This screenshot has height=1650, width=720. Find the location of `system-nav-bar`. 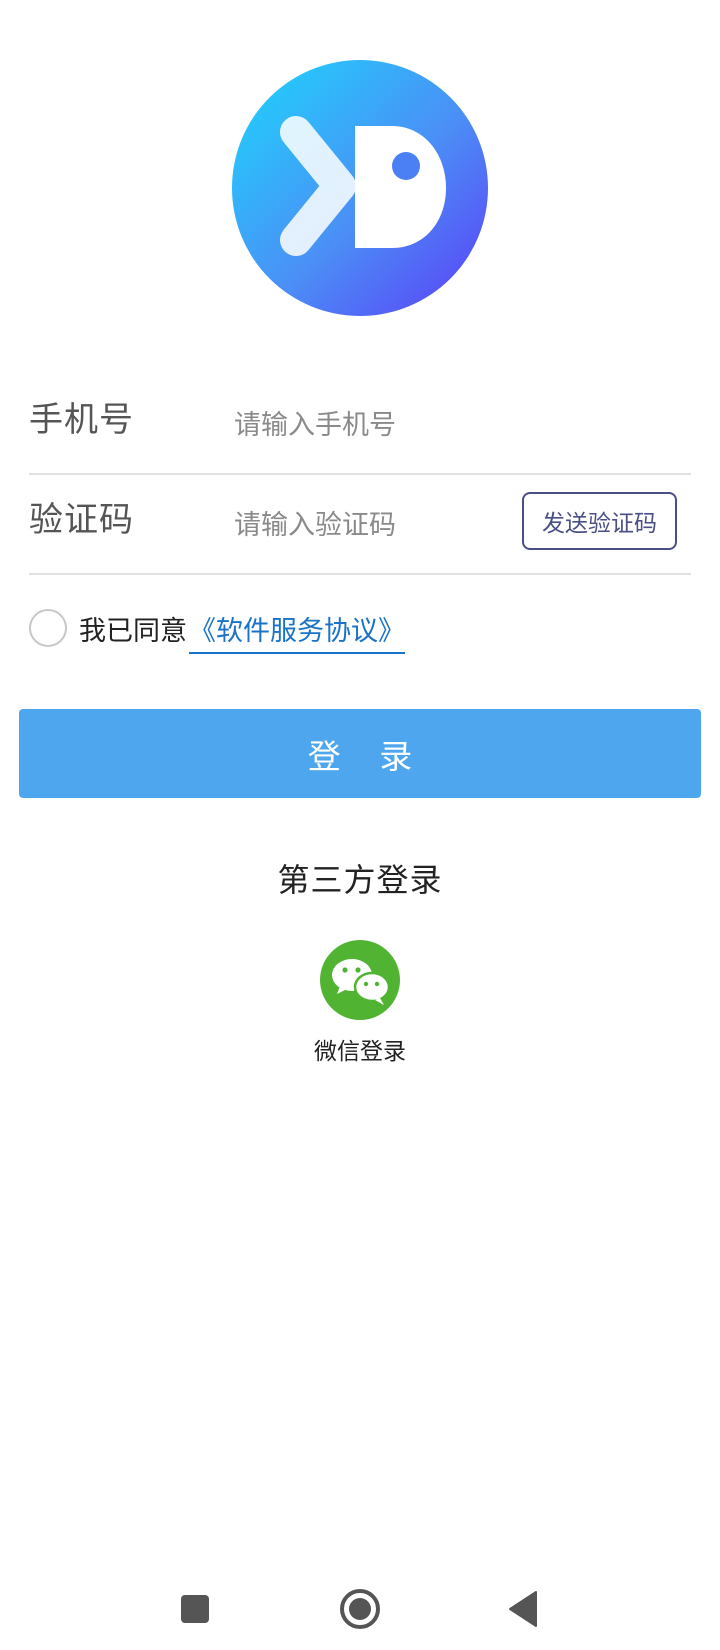

system-nav-bar is located at coordinates (360, 1610).